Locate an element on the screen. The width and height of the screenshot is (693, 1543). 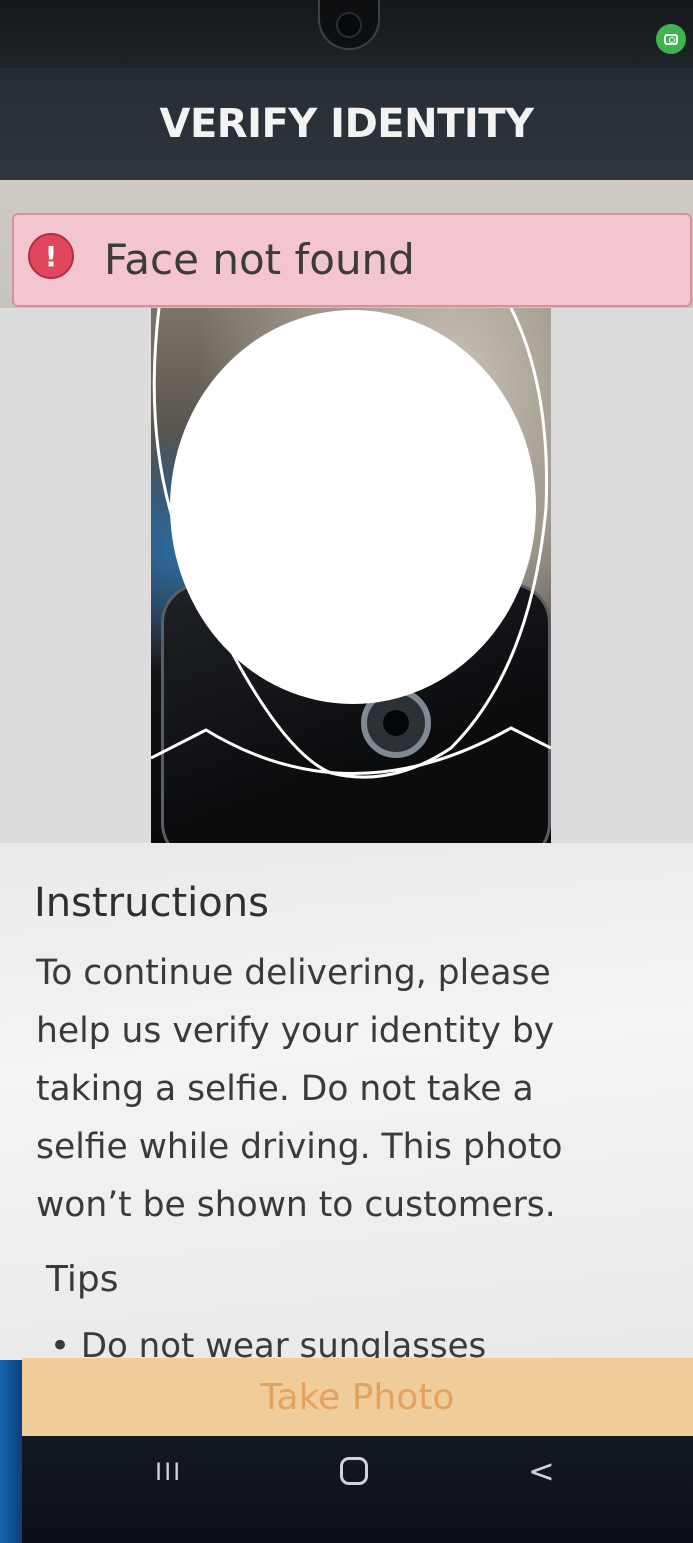
instructions-line: selfie while driving. This photo is located at coordinates (299, 1147).